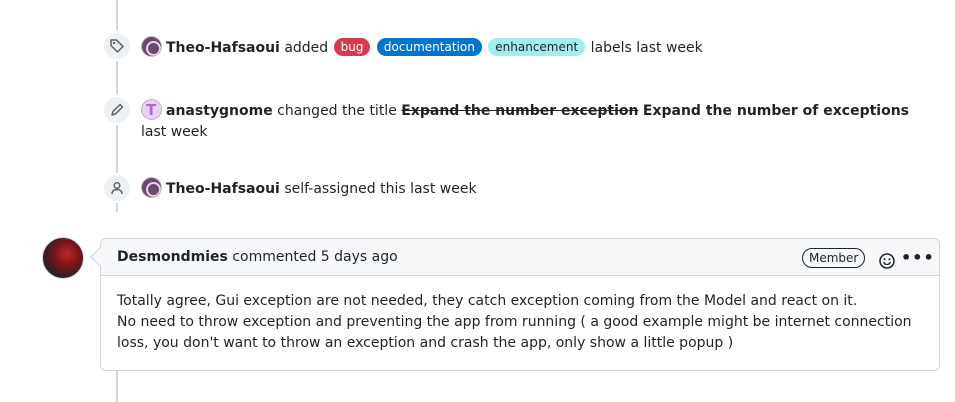 This screenshot has height=402, width=955. I want to click on event-suffix: labels last week, so click(646, 48).